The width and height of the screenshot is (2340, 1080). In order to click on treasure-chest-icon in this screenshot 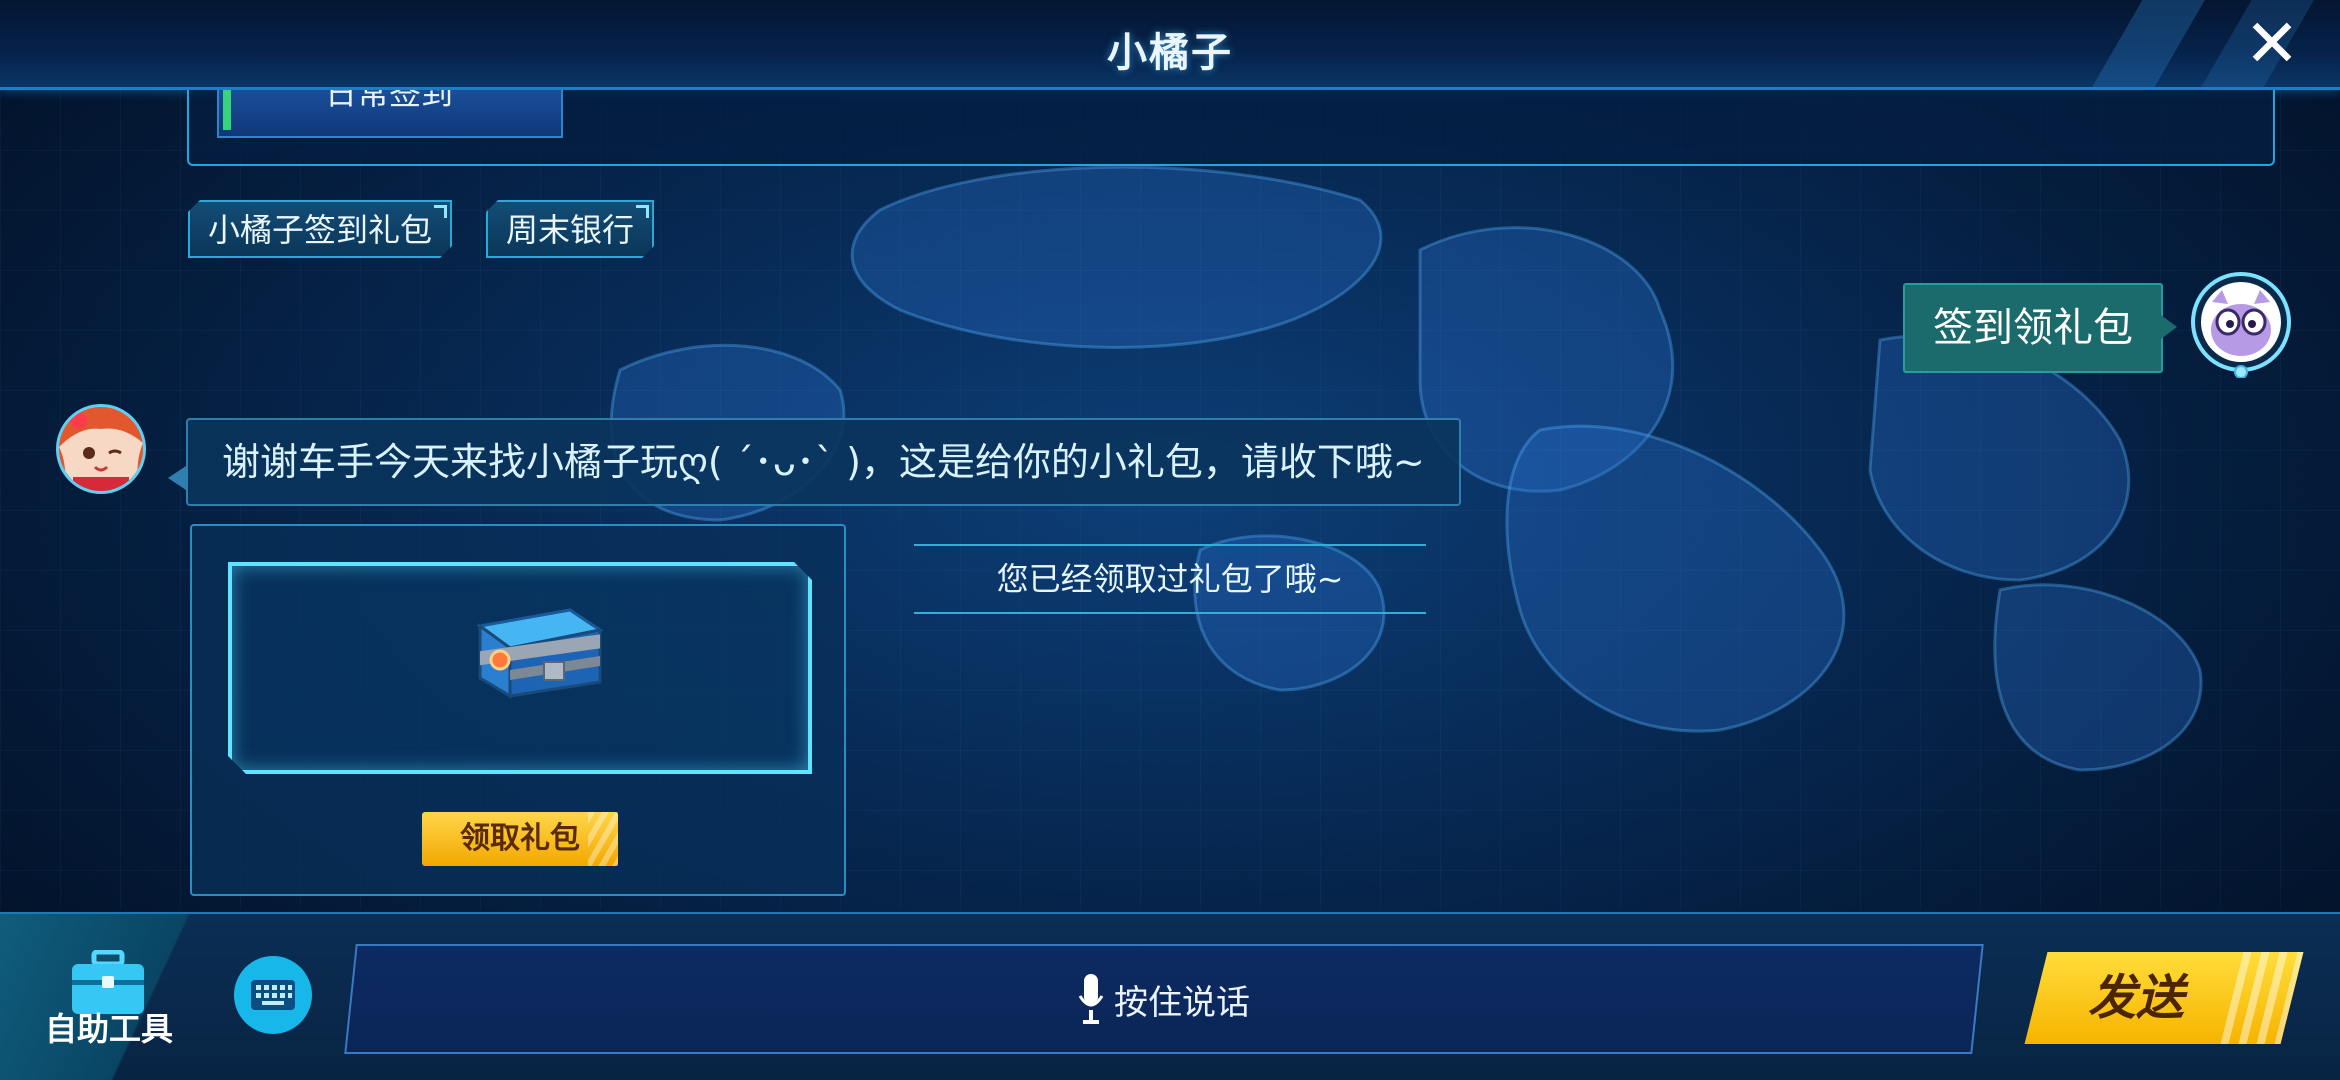, I will do `click(540, 653)`.